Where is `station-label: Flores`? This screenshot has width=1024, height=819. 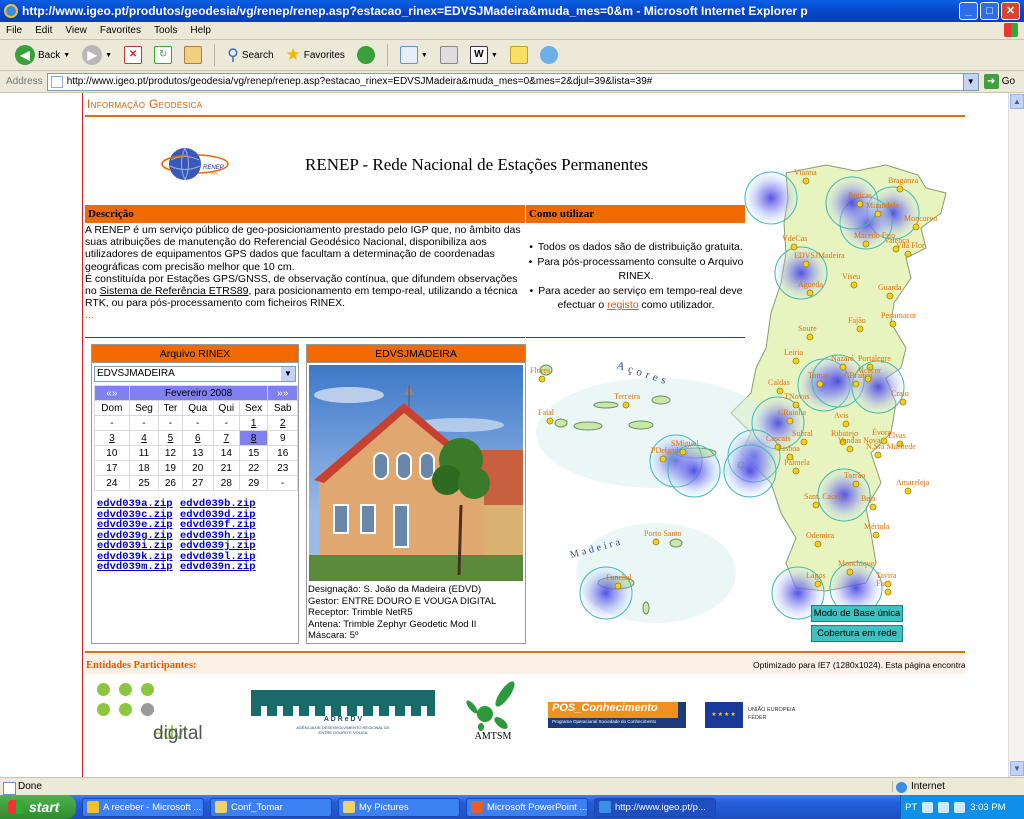 station-label: Flores is located at coordinates (540, 370).